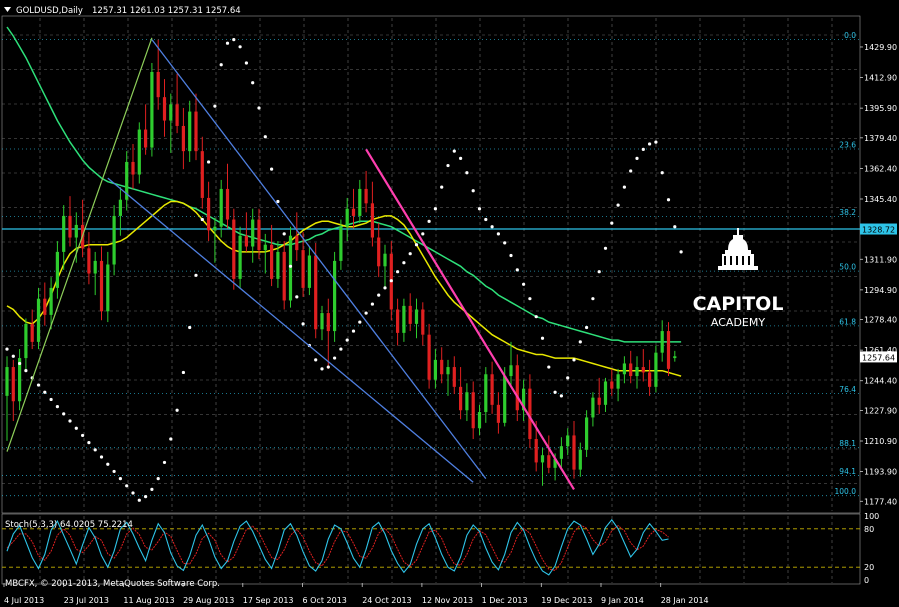 This screenshot has width=899, height=607. What do you see at coordinates (880, 501) in the screenshot?
I see `price-tick-label: 1177.40` at bounding box center [880, 501].